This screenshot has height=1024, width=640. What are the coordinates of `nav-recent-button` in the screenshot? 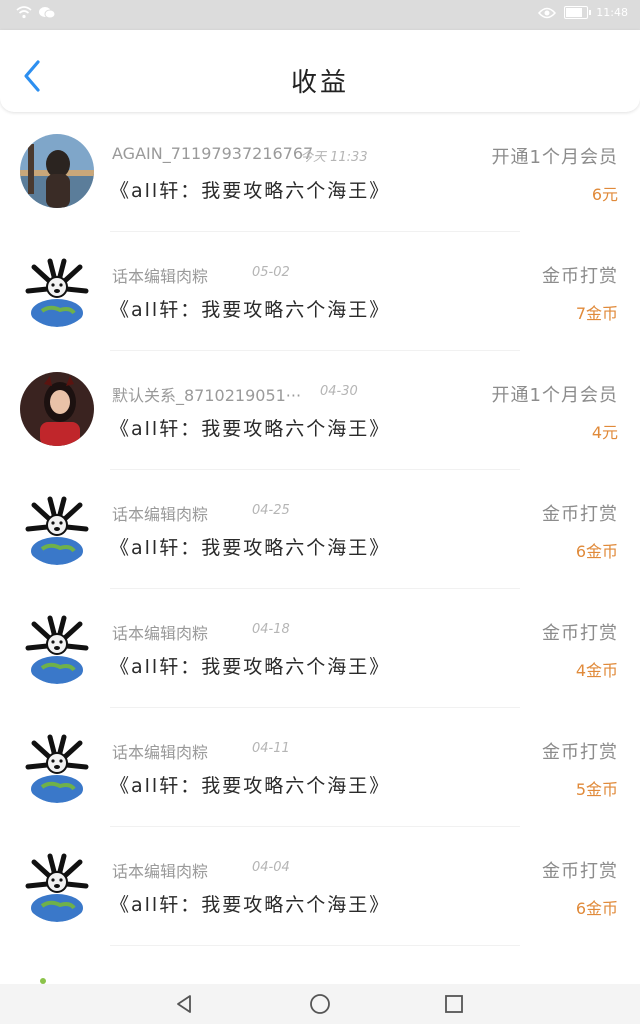 It's located at (454, 1004).